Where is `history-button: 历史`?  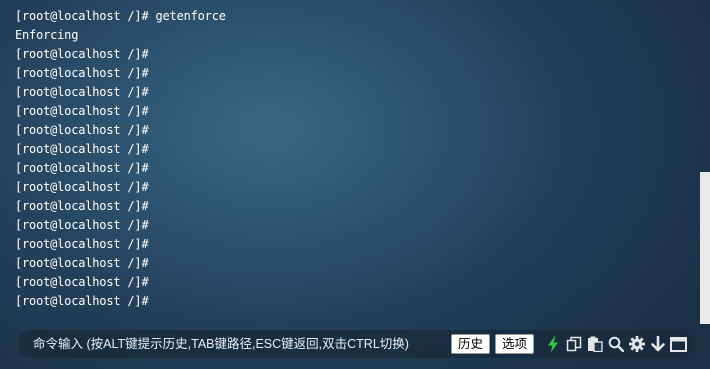
history-button: 历史 is located at coordinates (471, 344).